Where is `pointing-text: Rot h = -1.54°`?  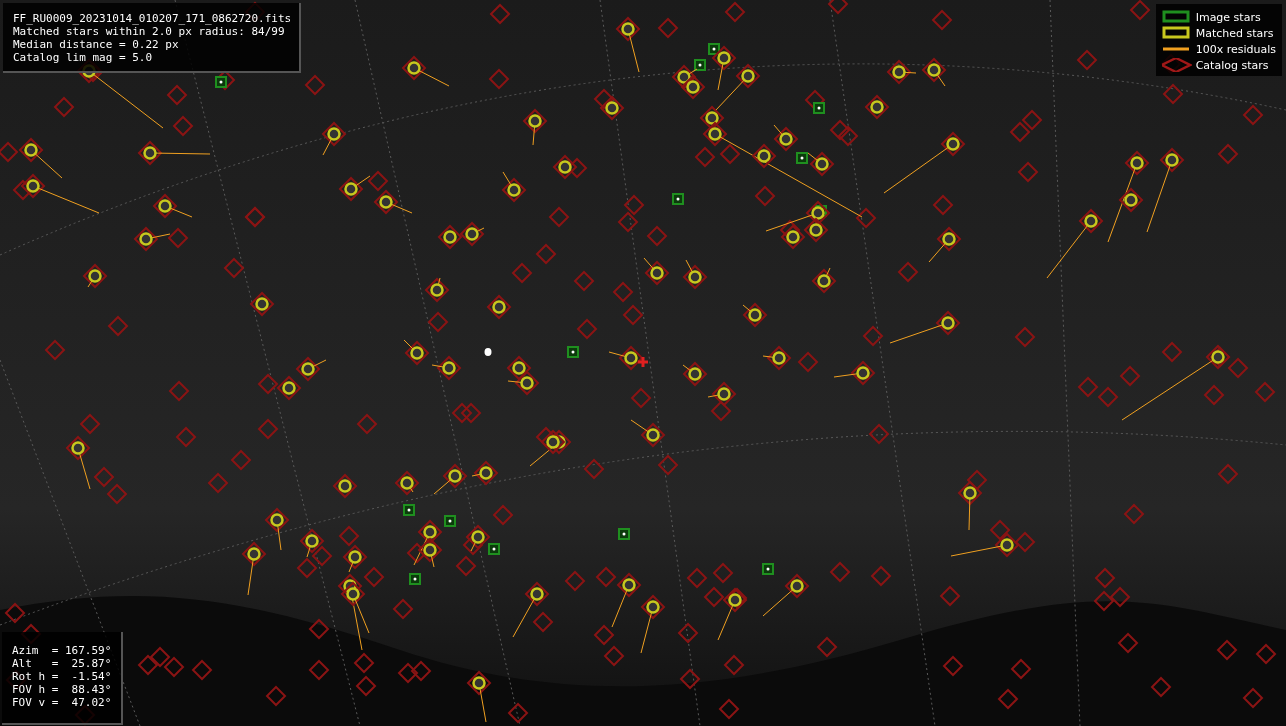 pointing-text: Rot h = -1.54° is located at coordinates (62, 676).